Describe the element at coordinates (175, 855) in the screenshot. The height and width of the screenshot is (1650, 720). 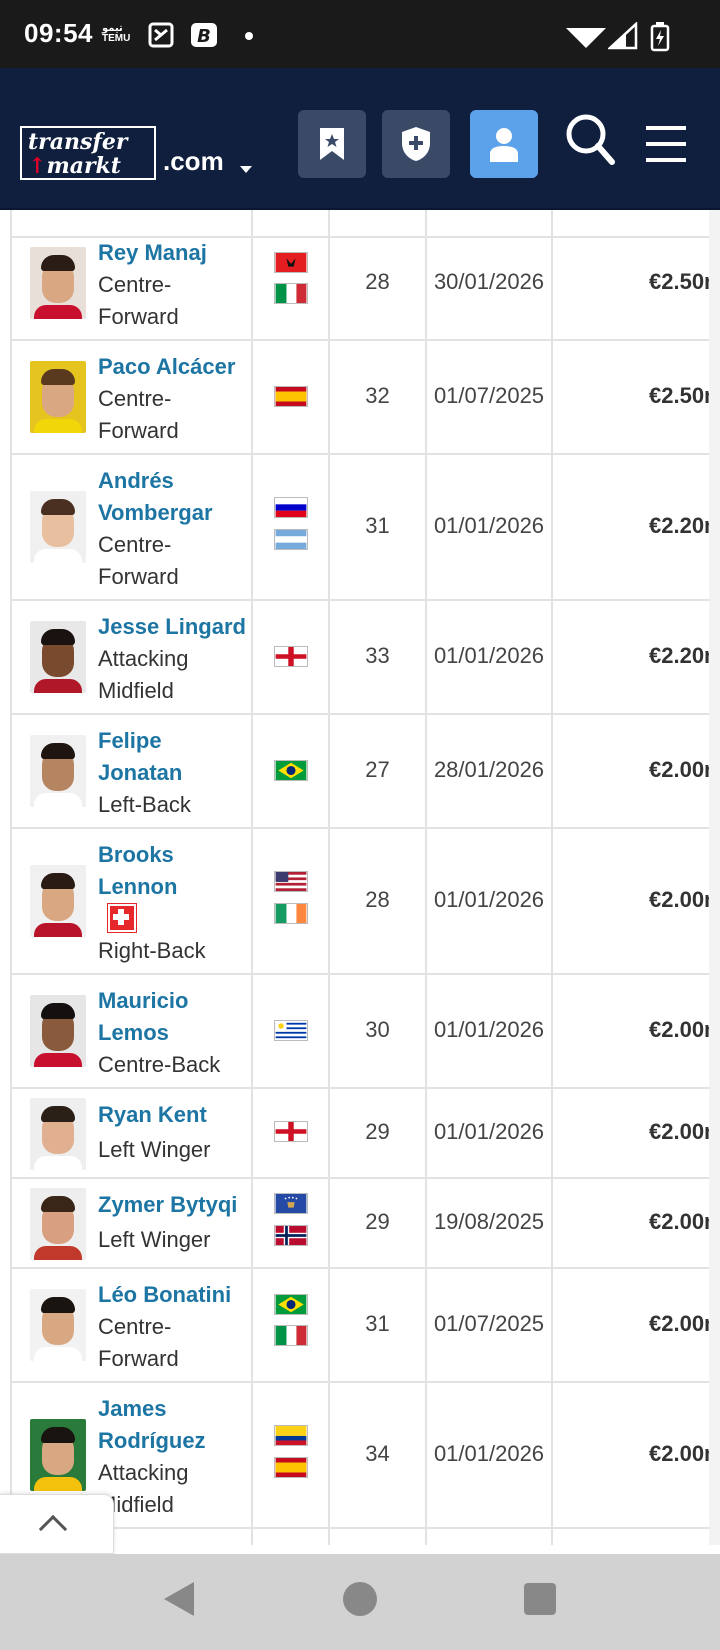
I see `player-name-link: Brooks` at that location.